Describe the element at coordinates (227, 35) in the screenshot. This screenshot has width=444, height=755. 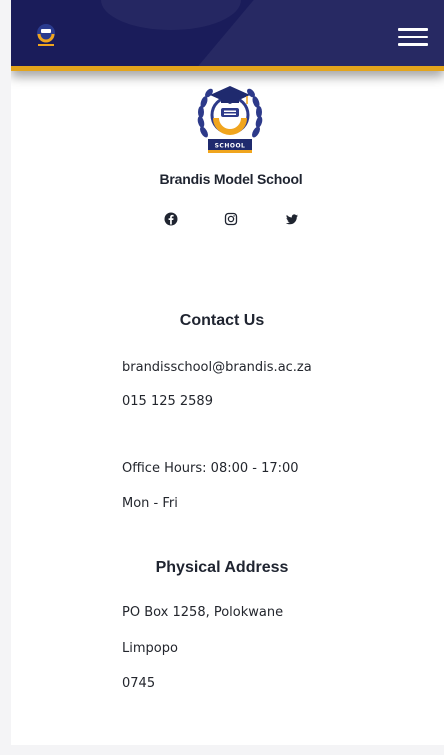
I see `top-navbar` at that location.